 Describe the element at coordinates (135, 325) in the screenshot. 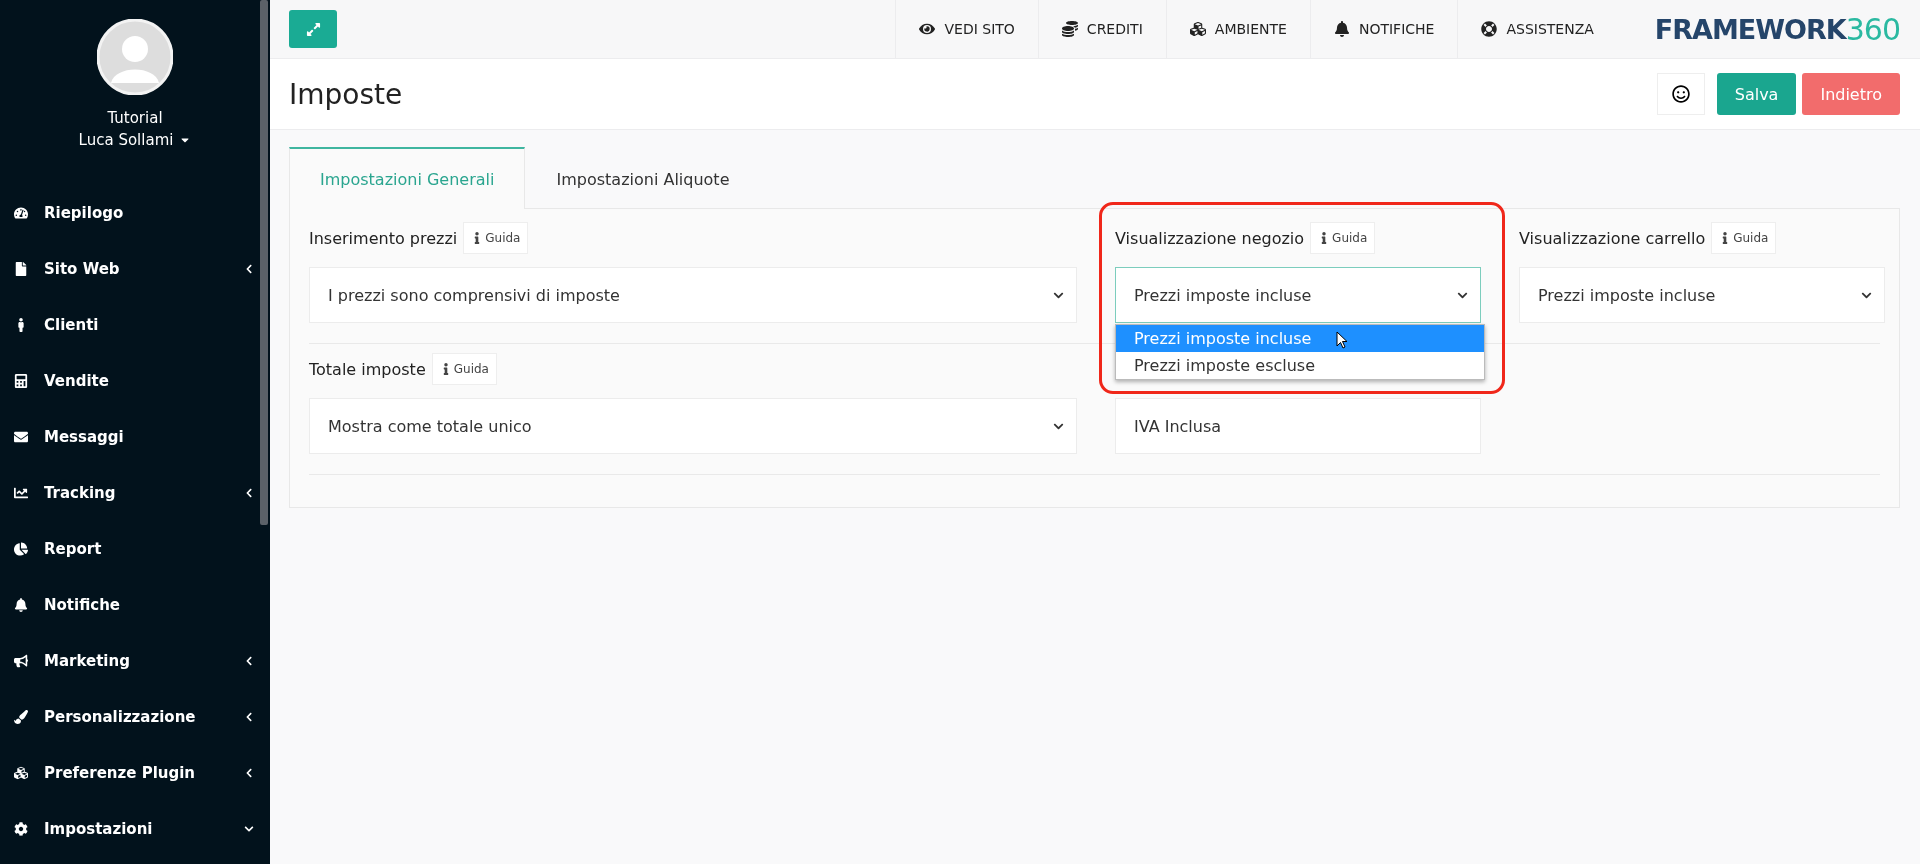

I see `sidebar-item: Clienti` at that location.